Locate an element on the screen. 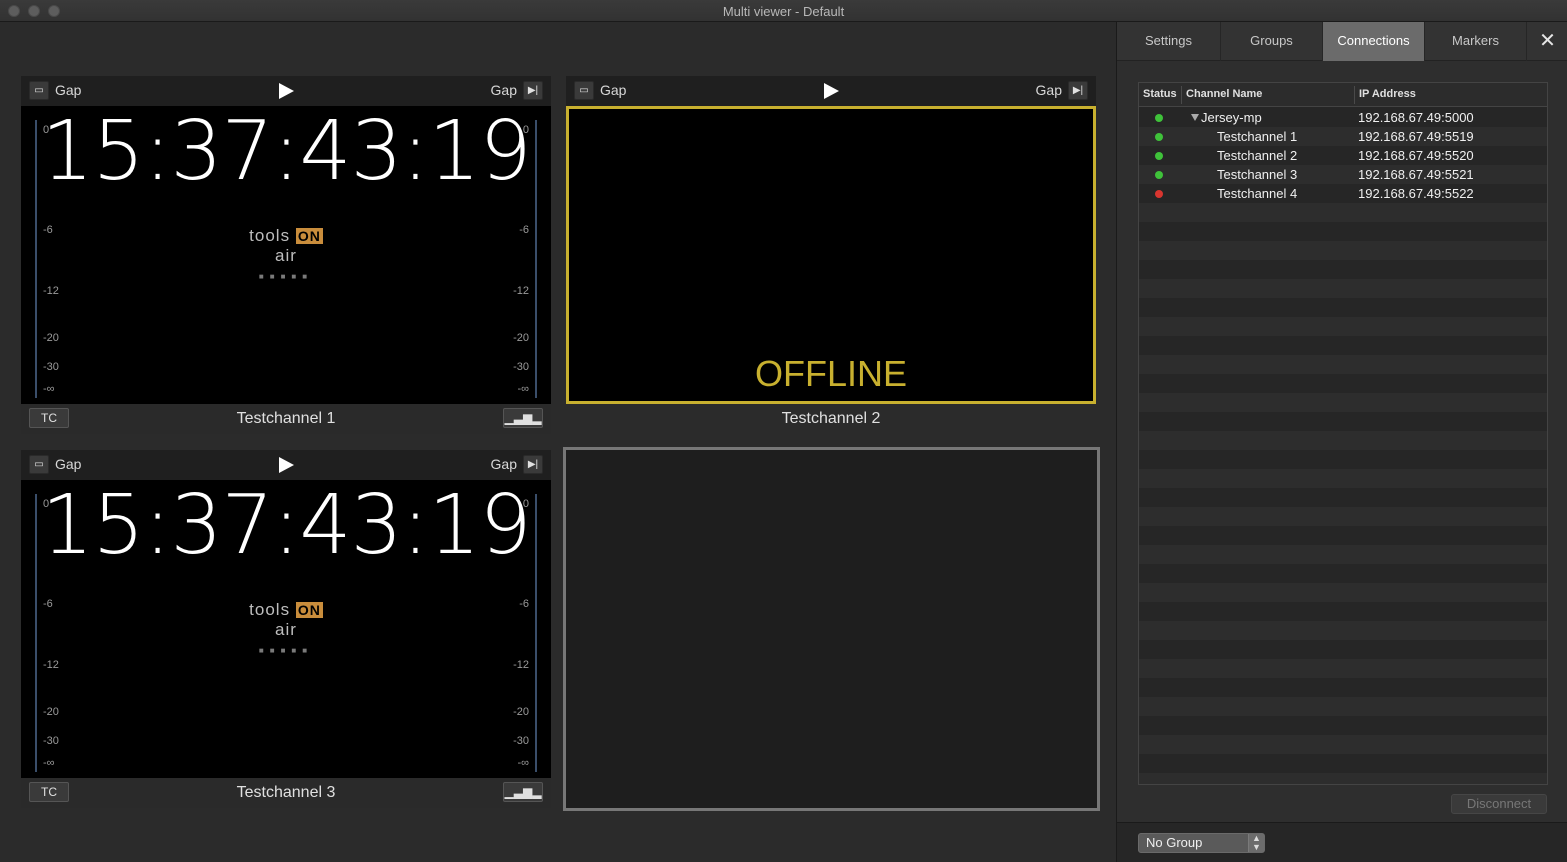 This screenshot has width=1567, height=862. title-bar: Multi viewer - Default is located at coordinates (783, 11).